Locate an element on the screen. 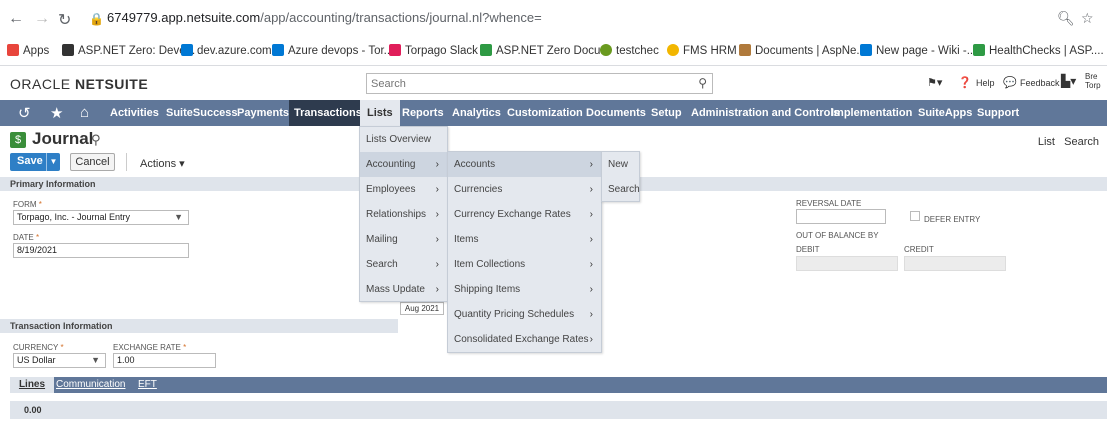 This screenshot has height=427, width=1107. feedback-icon: 💬 is located at coordinates (1010, 82).